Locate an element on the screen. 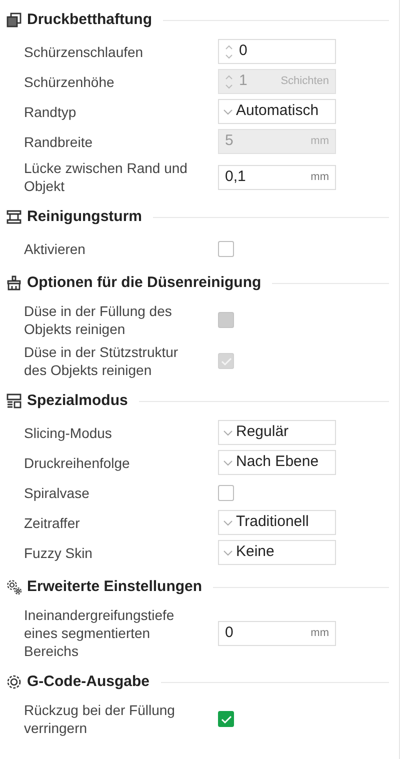 Image resolution: width=400 pixels, height=759 pixels. setting-label: Ineinandergreifungstiefe eines segmentierten Bereichs is located at coordinates (100, 633).